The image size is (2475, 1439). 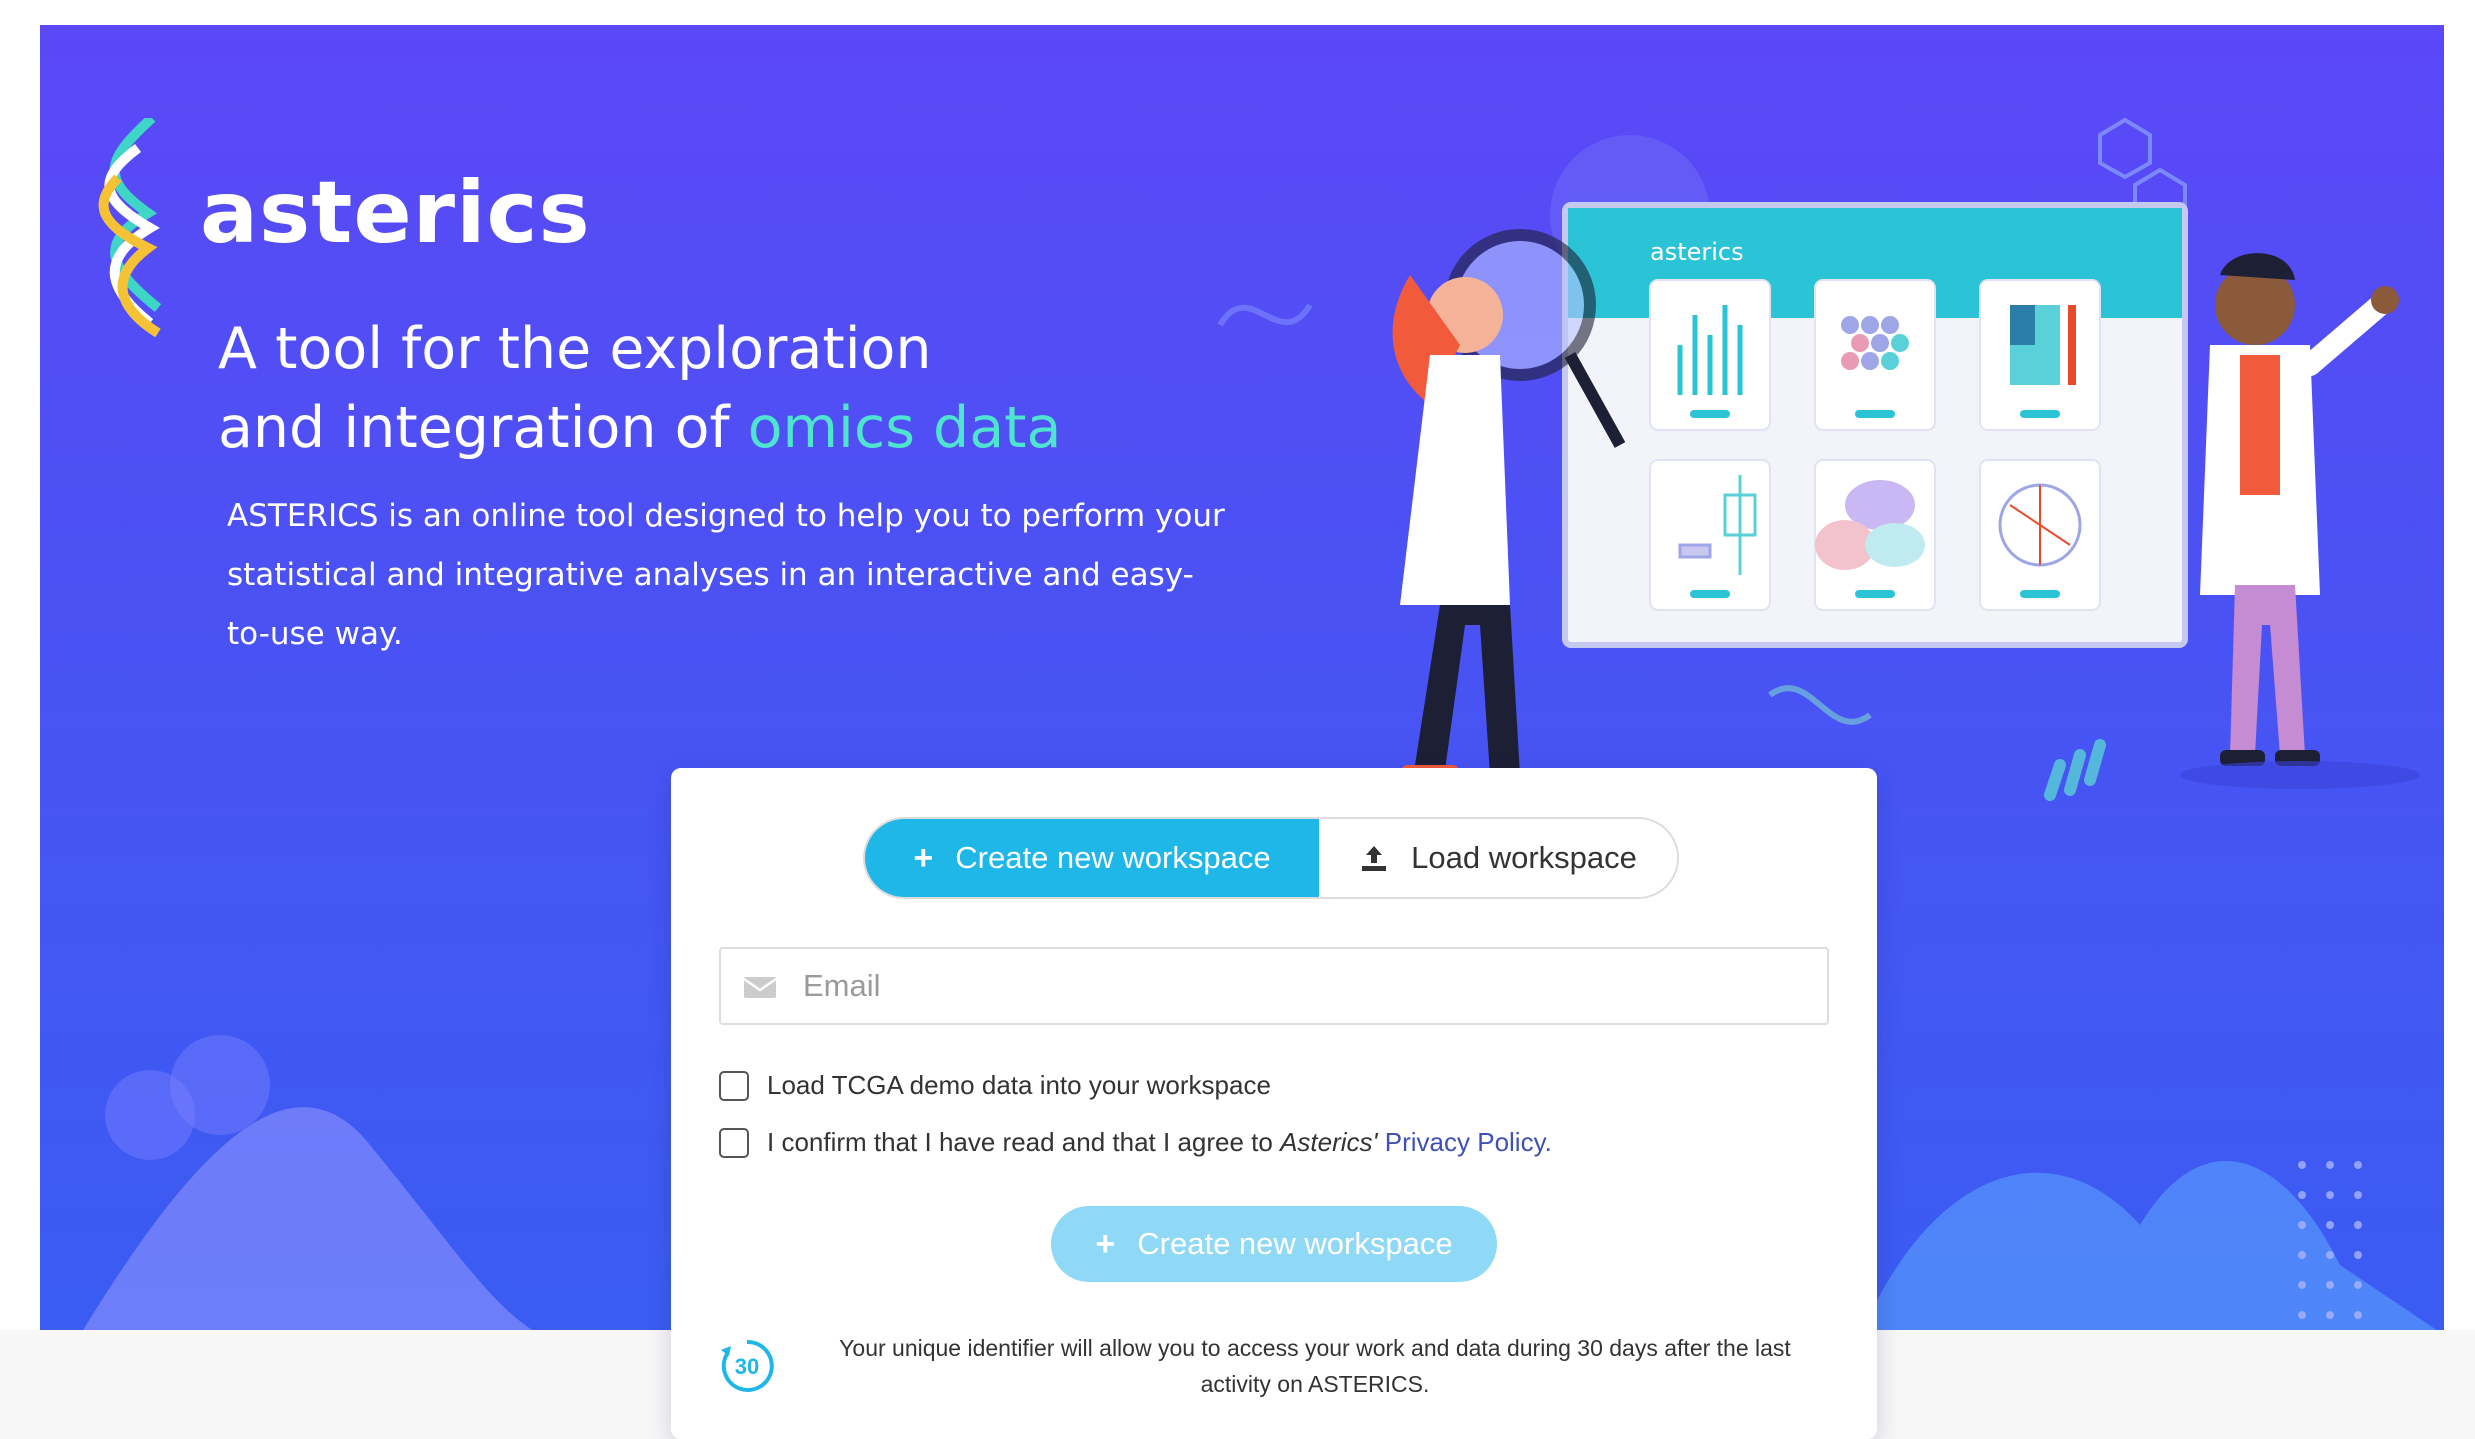 I want to click on create-workspace-button: + Create new workspace, so click(x=1274, y=1244).